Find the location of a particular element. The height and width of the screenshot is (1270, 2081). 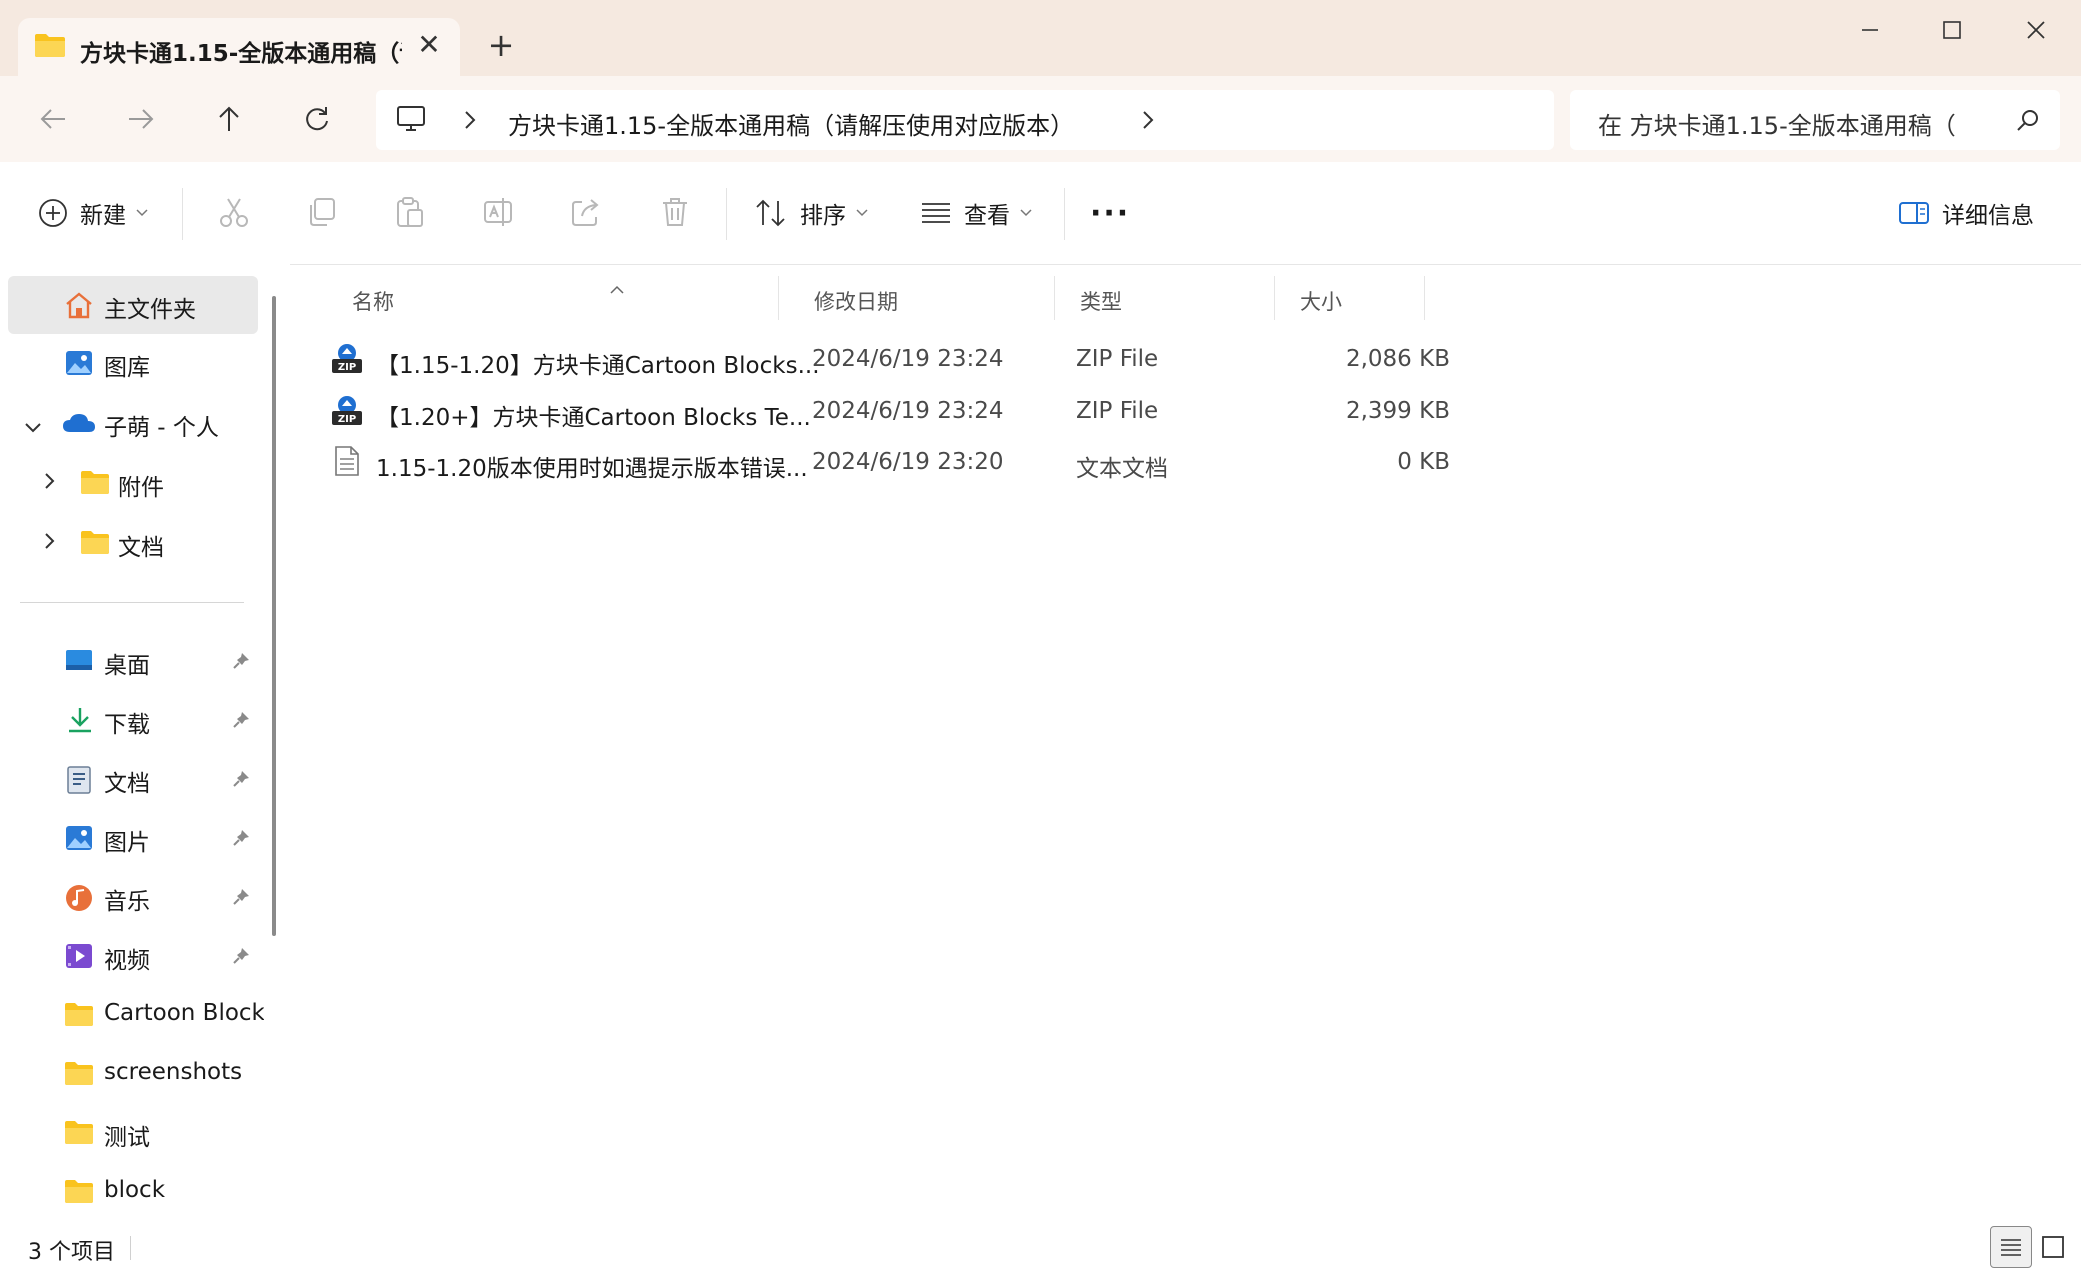

sidebar-item-folder: block is located at coordinates (133, 1192).